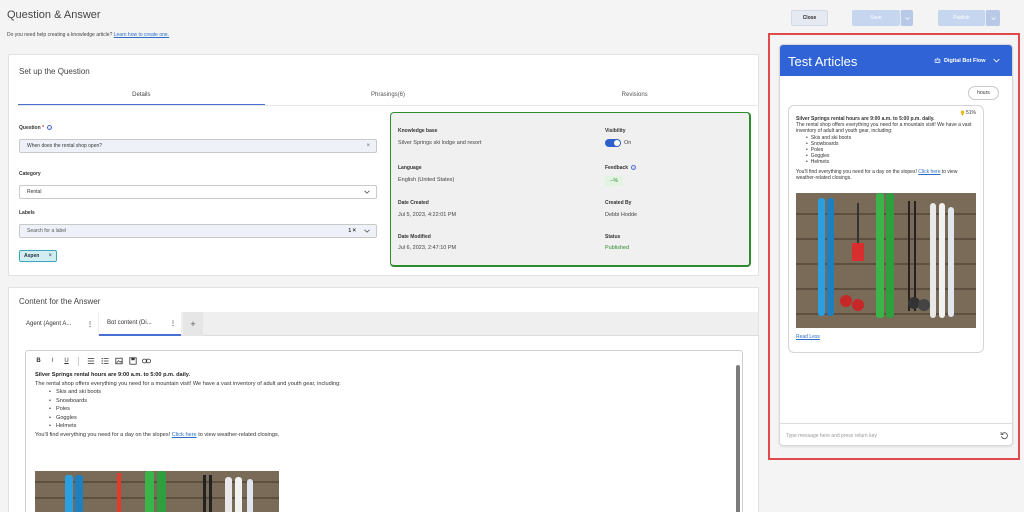  I want to click on visibility-toggle, so click(613, 143).